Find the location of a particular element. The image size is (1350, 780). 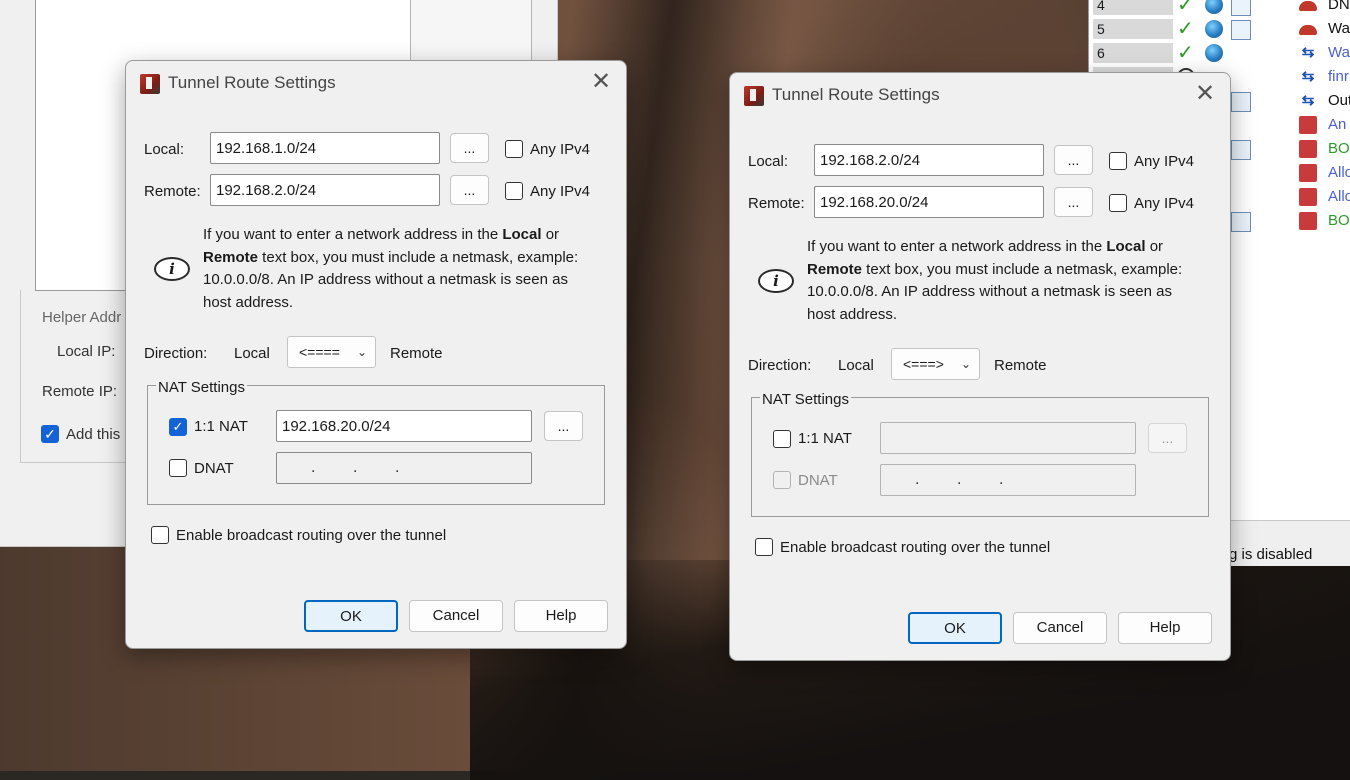

background-status-text: g is disabled is located at coordinates (1271, 554).